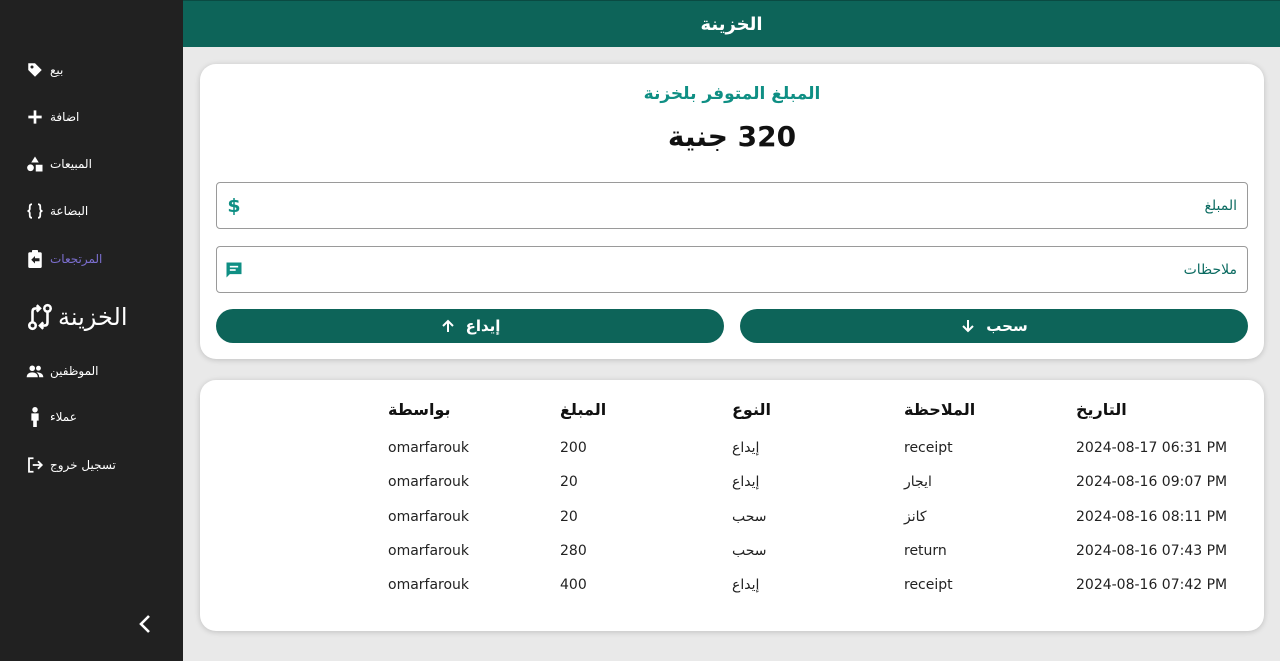 The height and width of the screenshot is (661, 1280). I want to click on withdraw-label: سحب, so click(1007, 326).